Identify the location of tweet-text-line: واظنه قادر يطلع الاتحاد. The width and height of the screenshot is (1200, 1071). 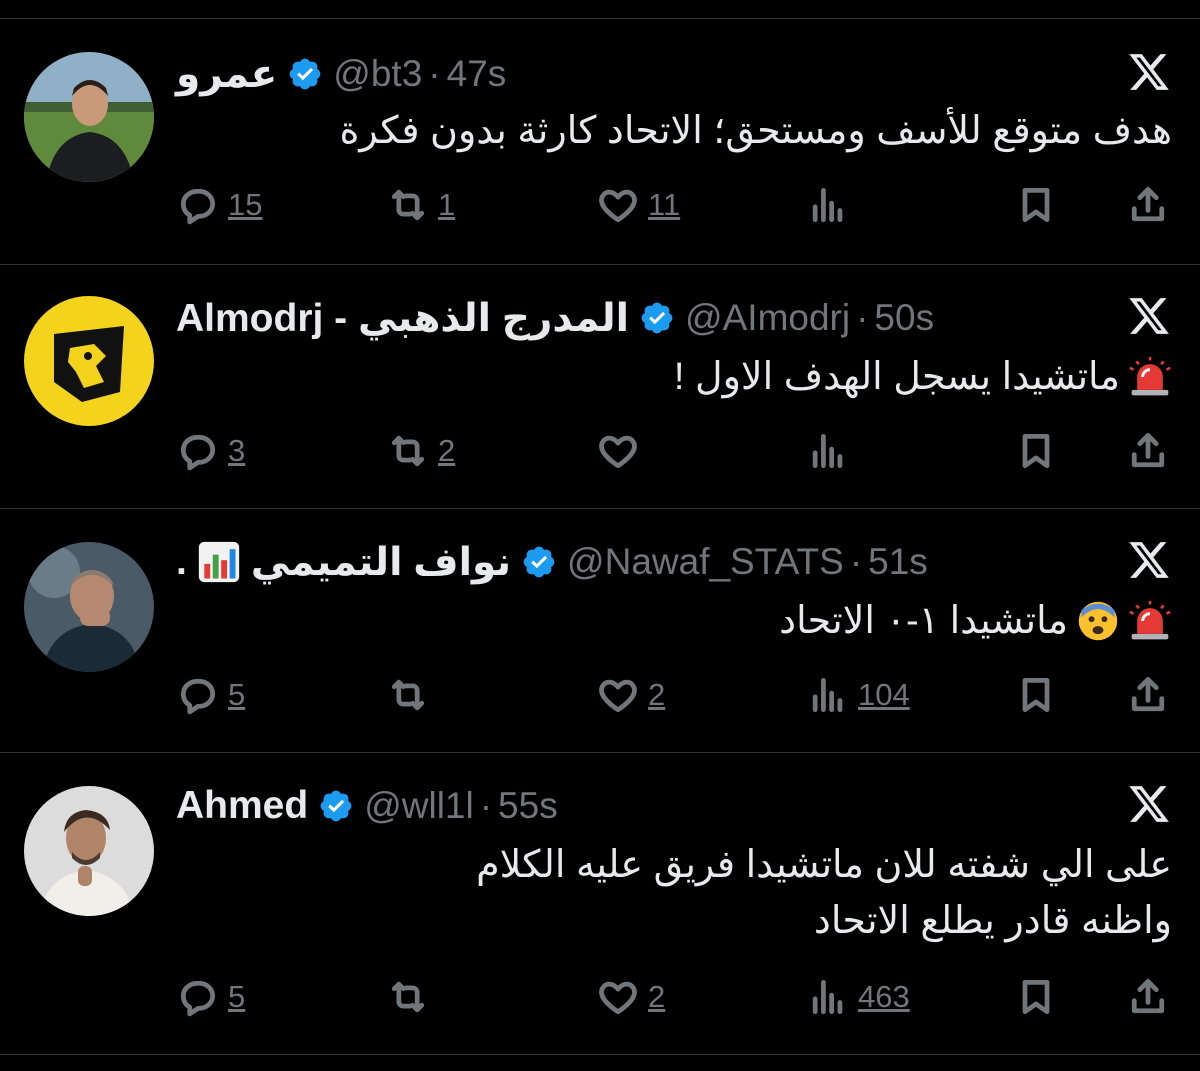
(992, 921).